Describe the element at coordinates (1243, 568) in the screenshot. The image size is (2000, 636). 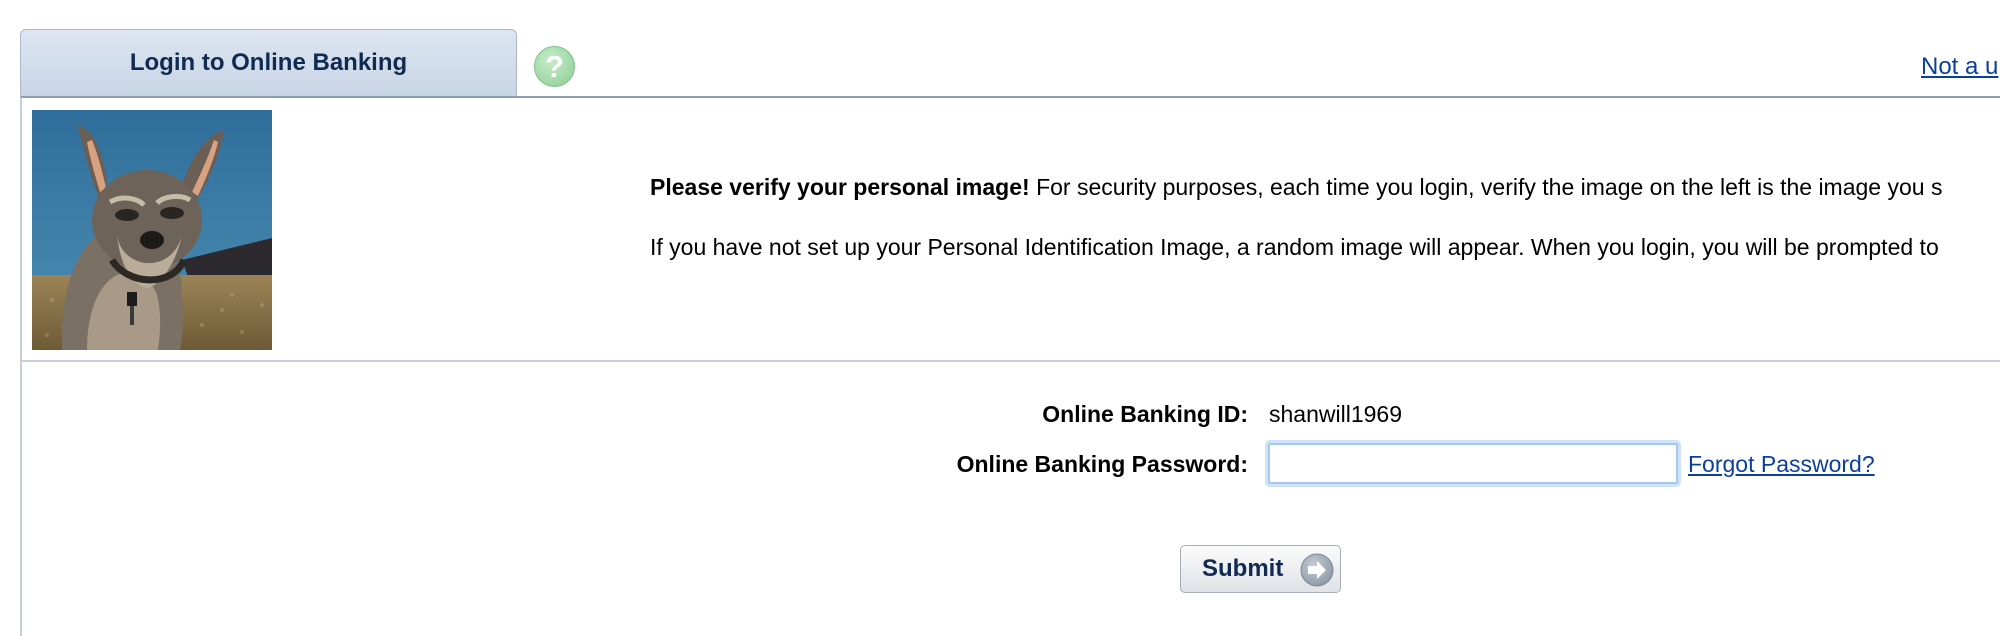
I see `submit-label: Submit` at that location.